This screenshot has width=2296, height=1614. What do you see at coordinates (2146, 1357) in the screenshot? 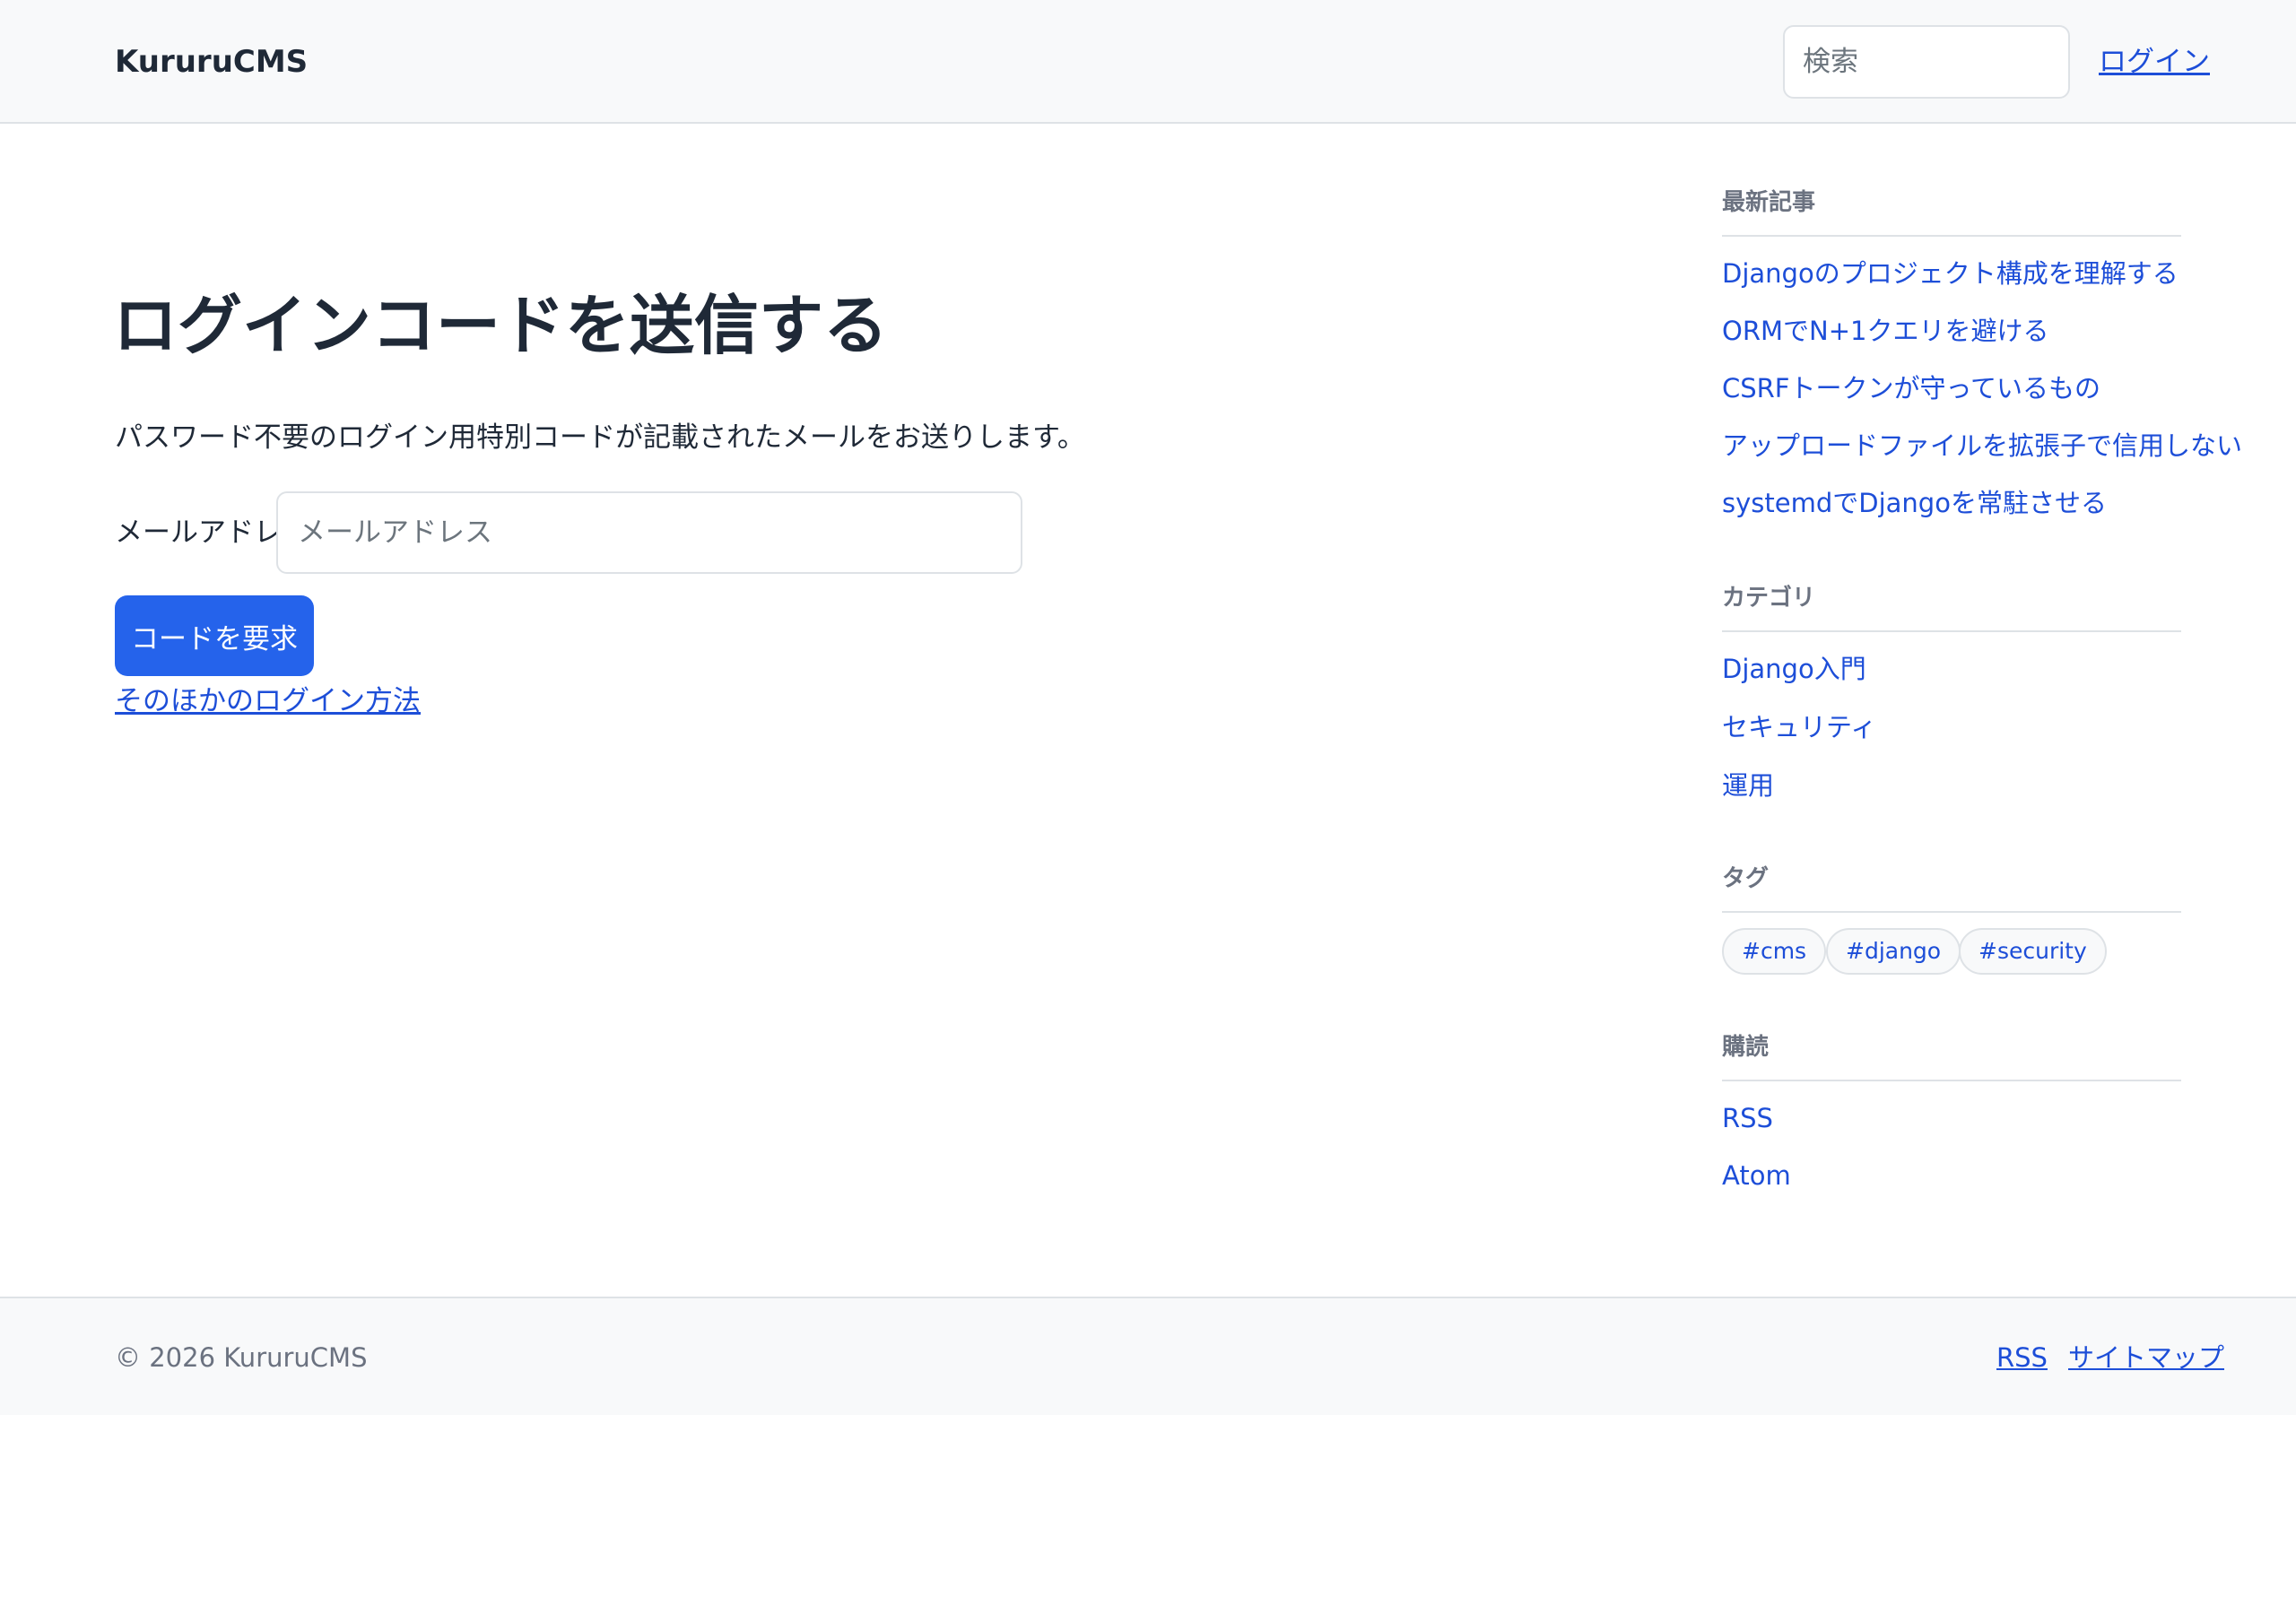
I see `footer-sitemap-link: サイトマップ` at bounding box center [2146, 1357].